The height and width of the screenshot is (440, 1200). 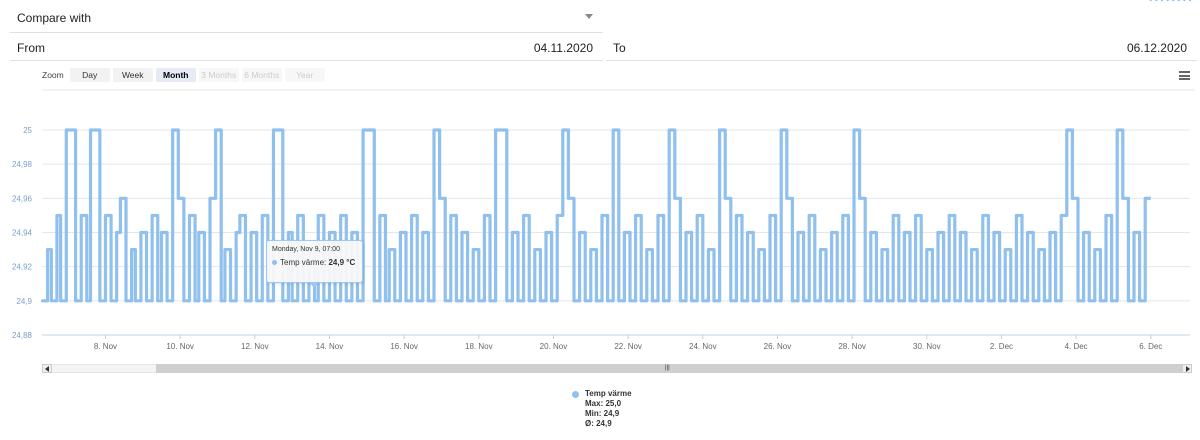 I want to click on y-tick-label: 24,94, so click(x=22, y=233).